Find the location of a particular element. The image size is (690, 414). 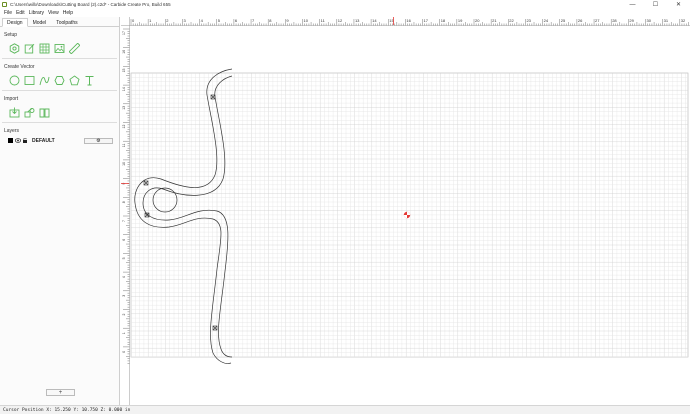

ruler-label-x: 14 is located at coordinates (374, 20).